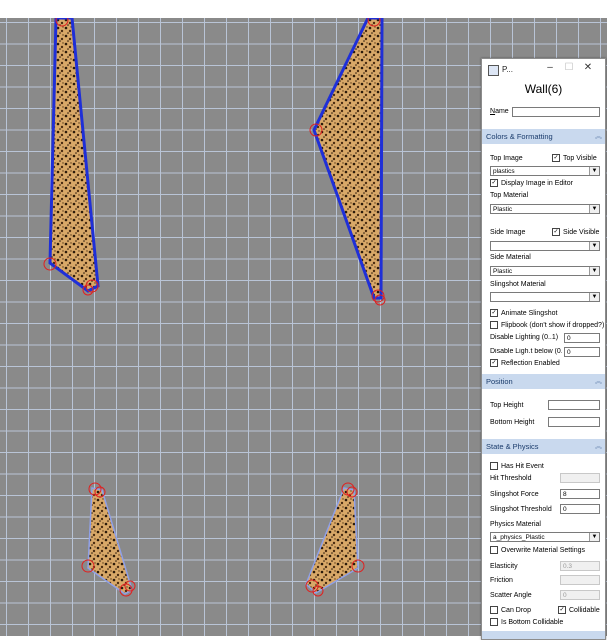 The height and width of the screenshot is (640, 607). I want to click on slingshot-material-label: Slingshot Material, so click(518, 284).